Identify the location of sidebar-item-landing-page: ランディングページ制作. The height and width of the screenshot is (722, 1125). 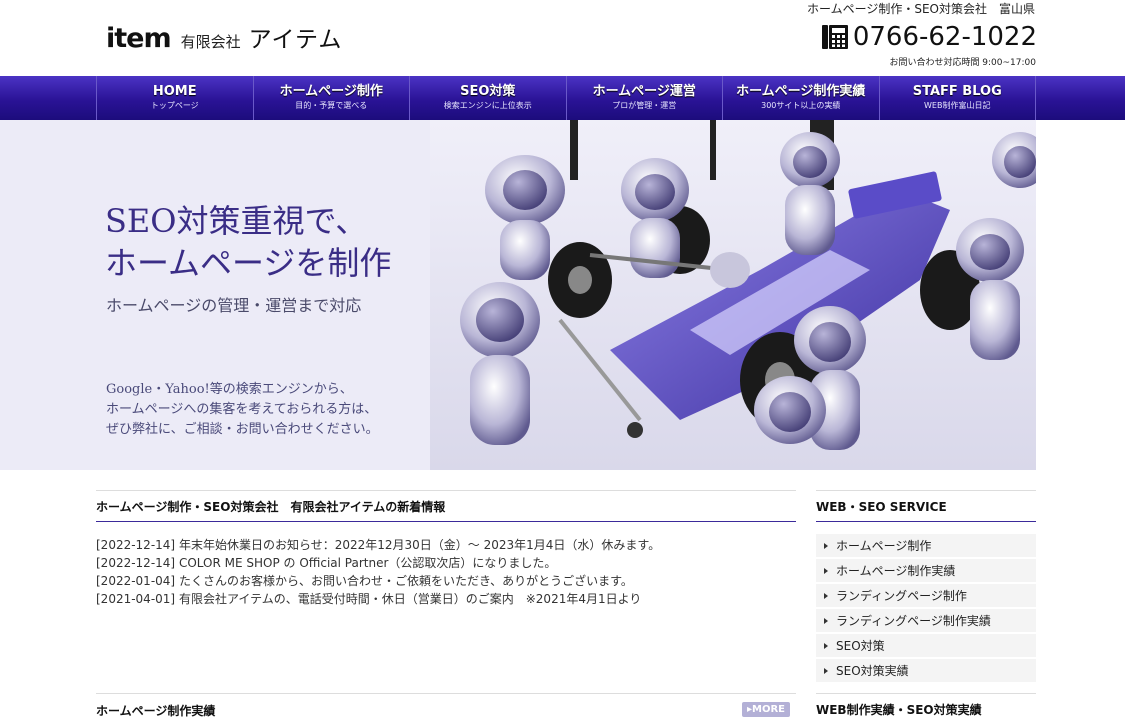
(926, 595).